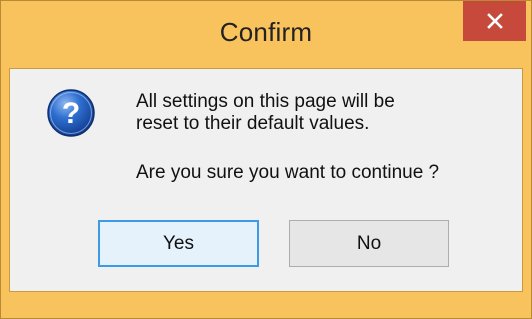 The image size is (532, 319). I want to click on close-icon, so click(494, 21).